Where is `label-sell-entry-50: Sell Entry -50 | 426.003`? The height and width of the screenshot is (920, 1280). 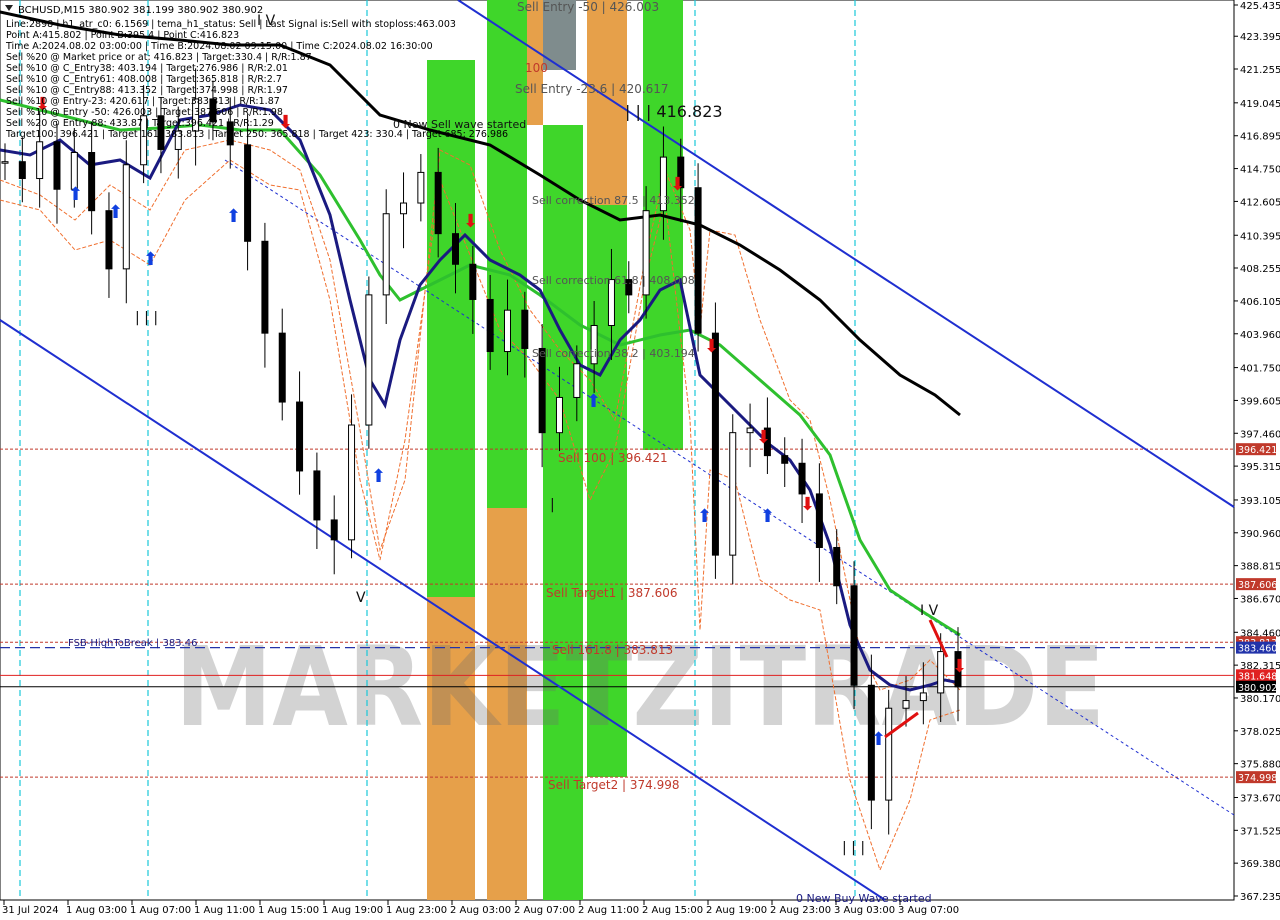
label-sell-entry-50: Sell Entry -50 | 426.003 is located at coordinates (588, 7).